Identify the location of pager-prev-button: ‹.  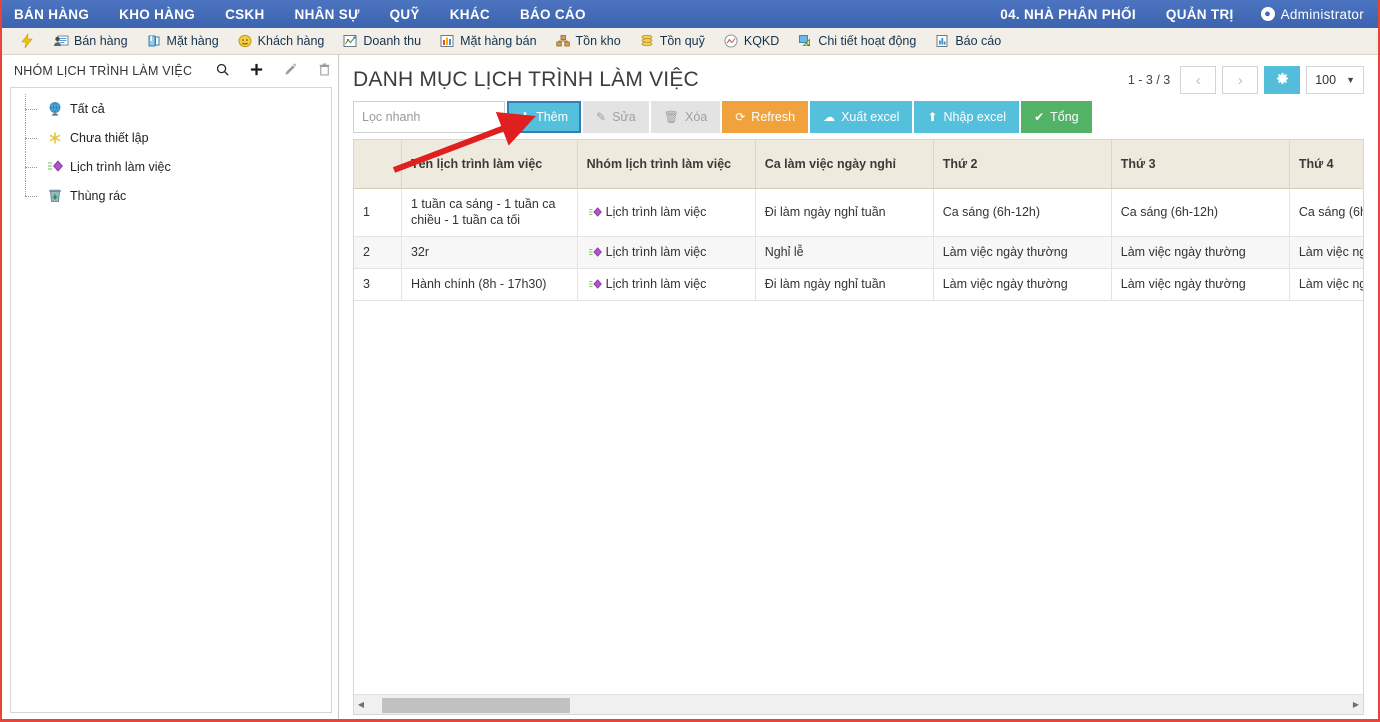
(1198, 80).